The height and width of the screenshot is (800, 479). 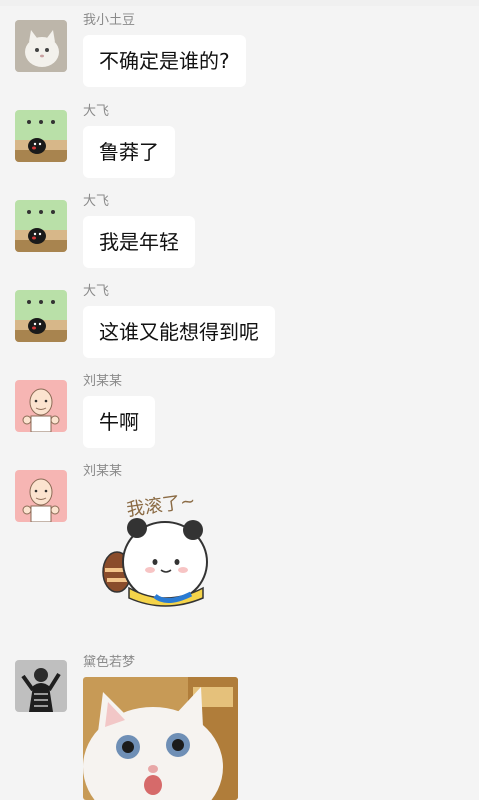 I want to click on white-cat-avatar-icon, so click(x=41, y=46).